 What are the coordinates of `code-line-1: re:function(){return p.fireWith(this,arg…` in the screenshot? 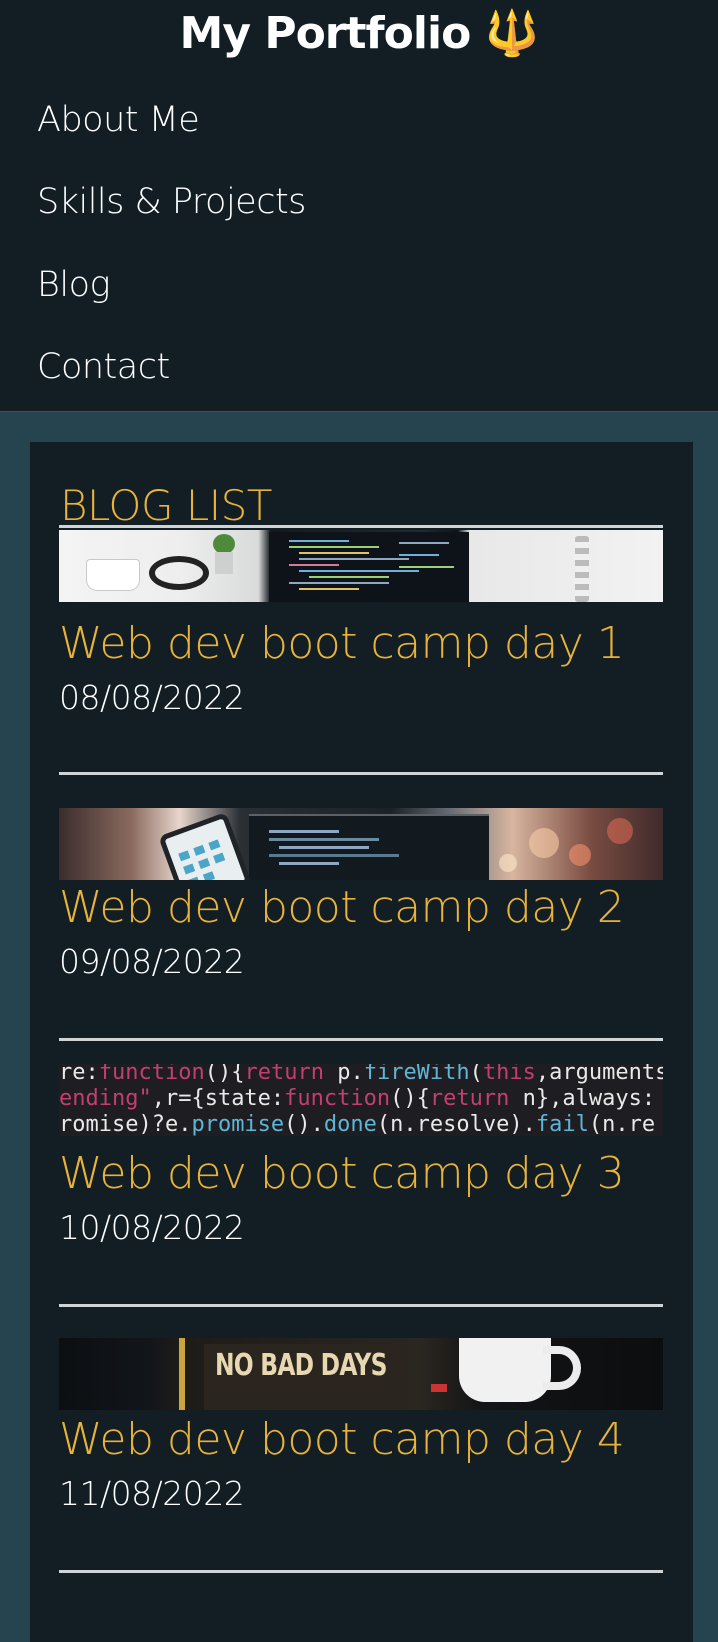 It's located at (361, 1074).